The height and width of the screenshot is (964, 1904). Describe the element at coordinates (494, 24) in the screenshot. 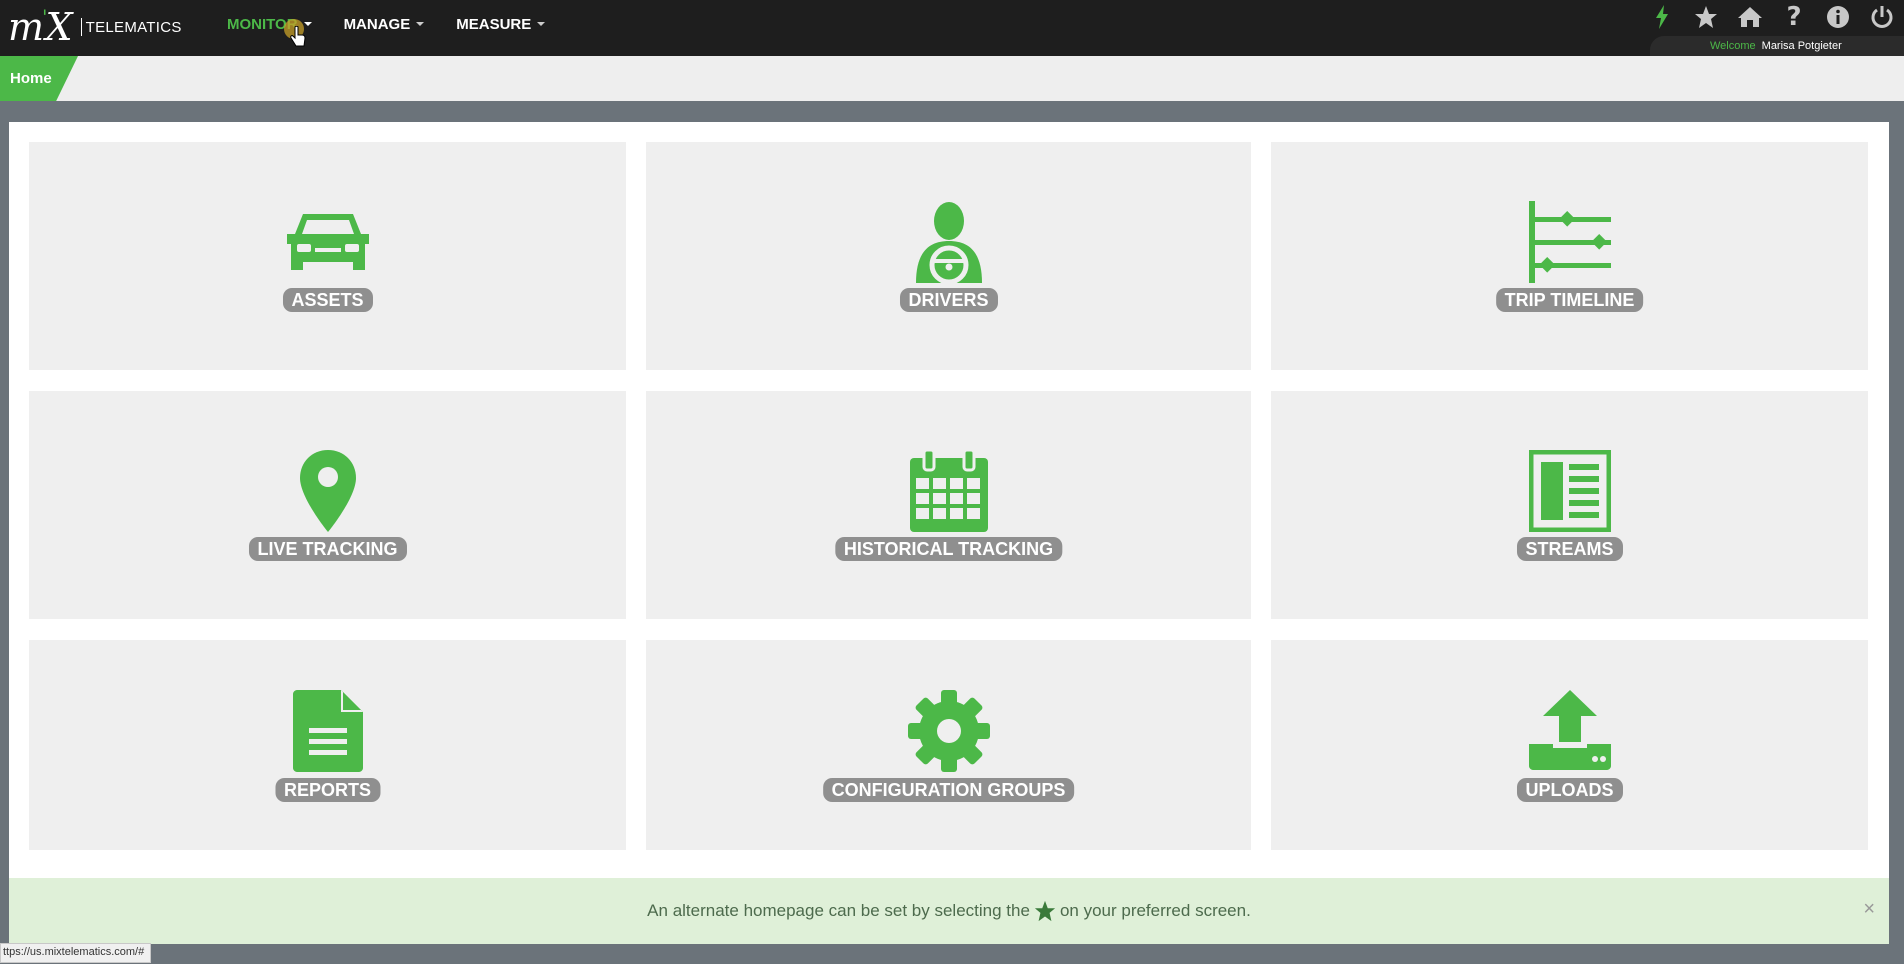

I see `menu-measure-label: MEASURE` at that location.